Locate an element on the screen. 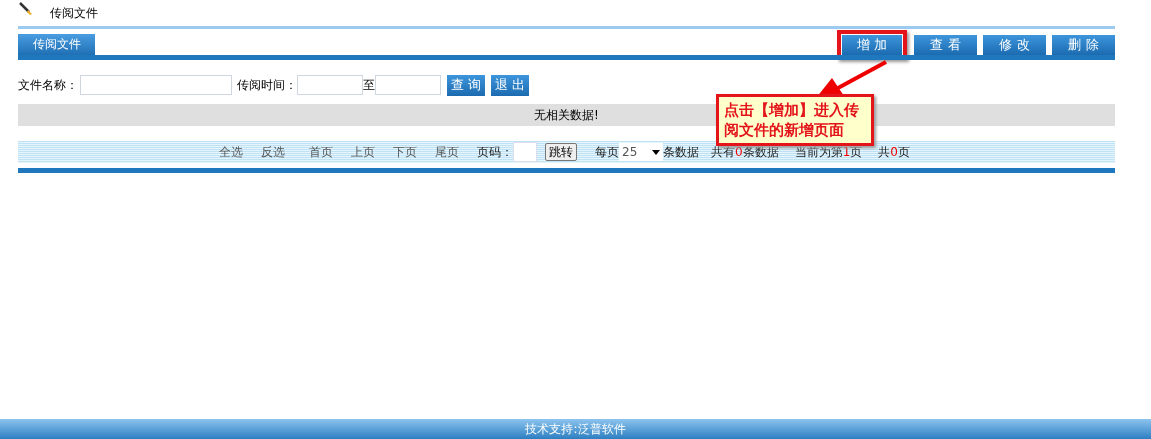  pager-link: 首页 is located at coordinates (321, 152).